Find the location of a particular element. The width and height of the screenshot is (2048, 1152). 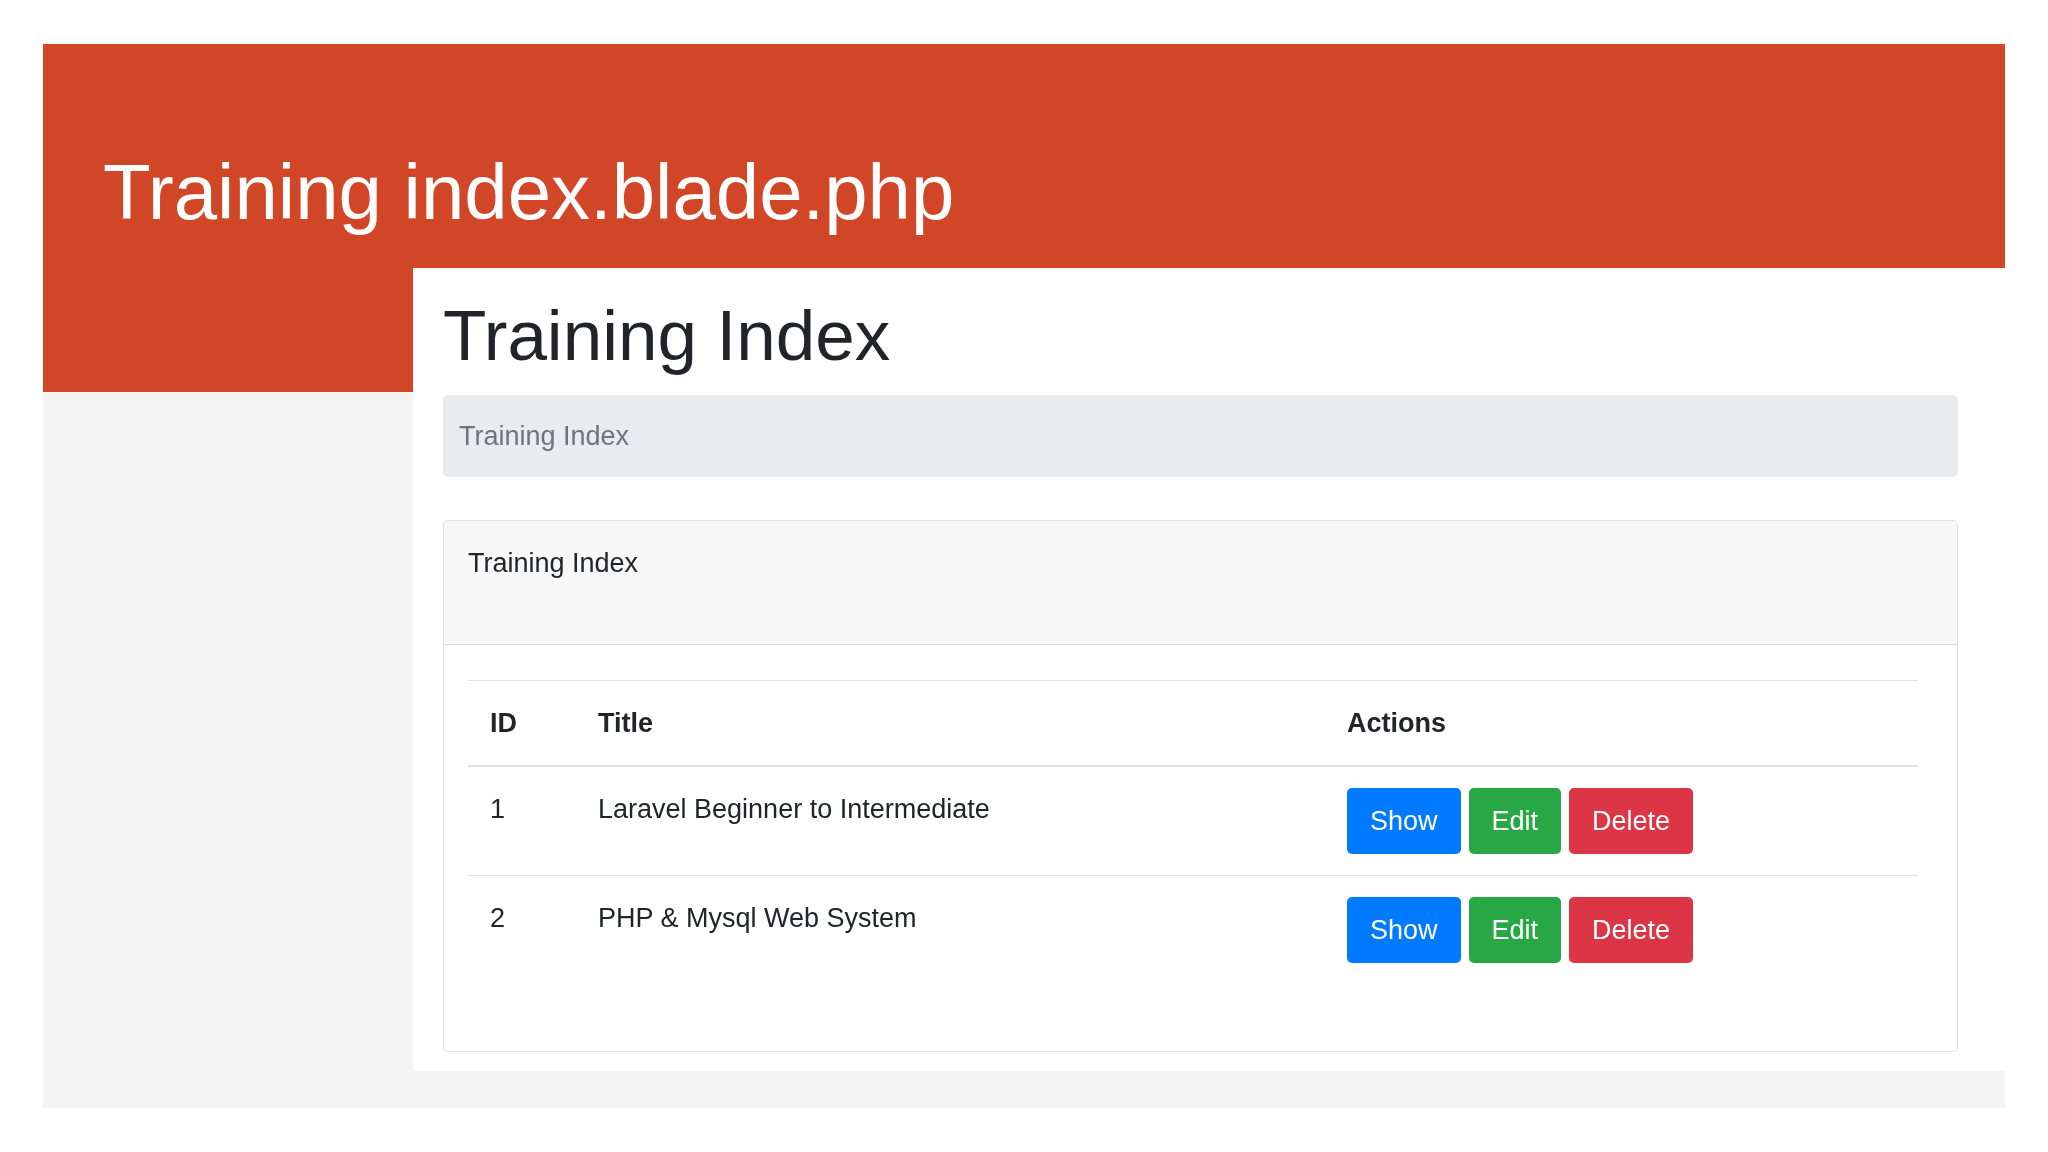

breadcrumb-item: Training Index is located at coordinates (544, 437).